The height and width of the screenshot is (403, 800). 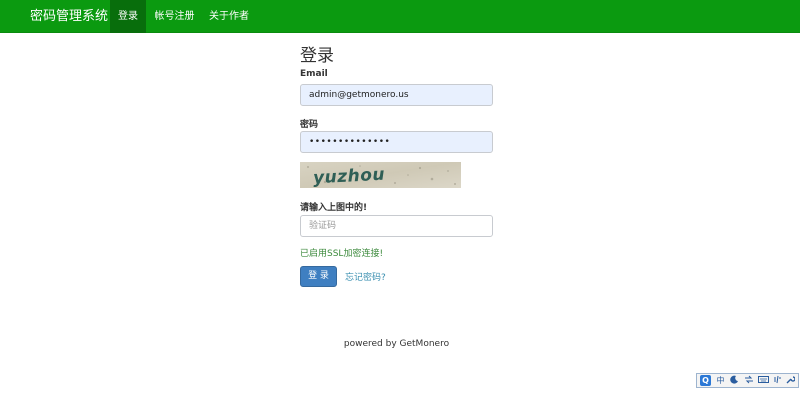 I want to click on email-field: admin@getmonero.us, so click(x=396, y=95).